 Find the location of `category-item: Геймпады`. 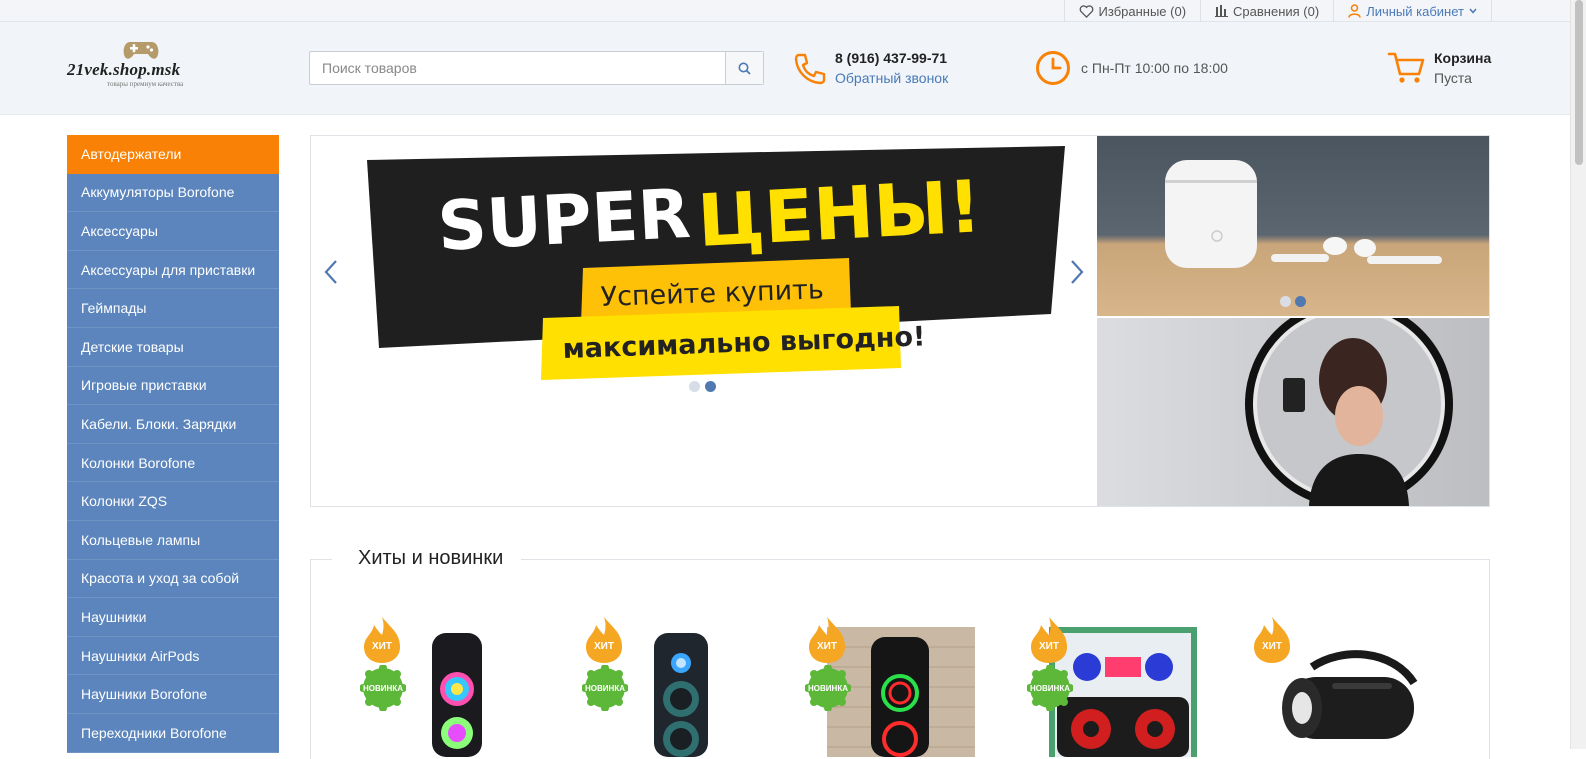

category-item: Геймпады is located at coordinates (173, 308).